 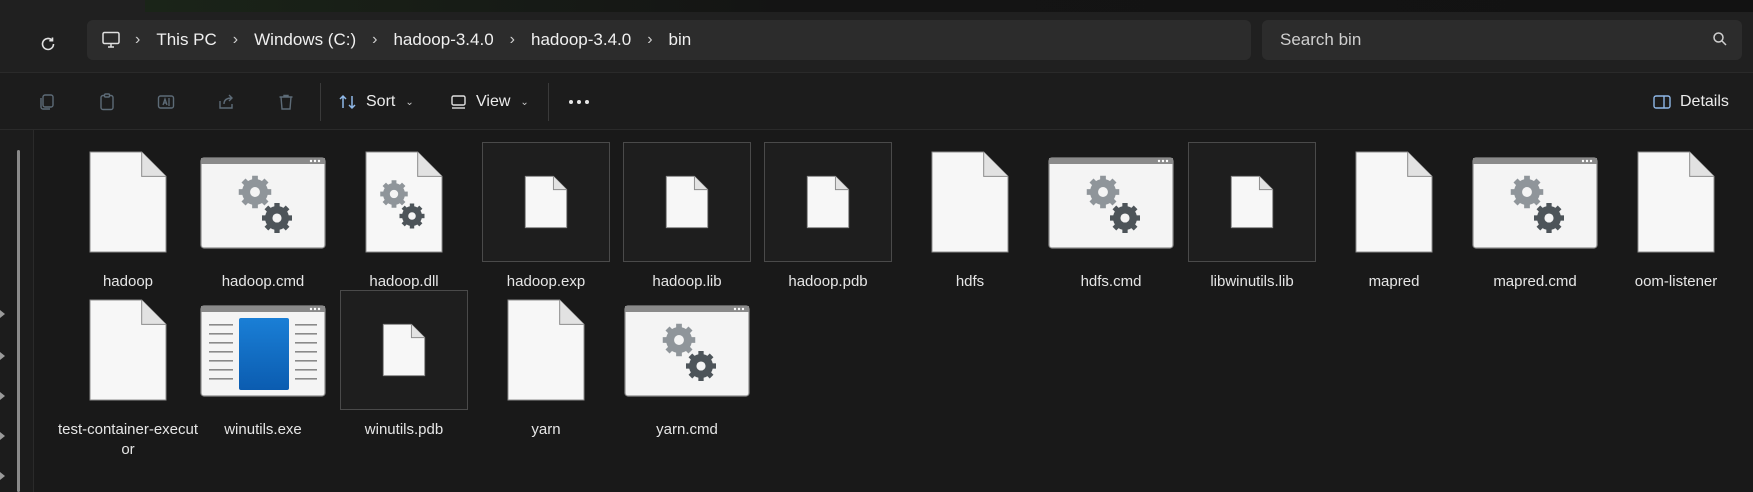 What do you see at coordinates (546, 429) in the screenshot?
I see `file-name: yarn` at bounding box center [546, 429].